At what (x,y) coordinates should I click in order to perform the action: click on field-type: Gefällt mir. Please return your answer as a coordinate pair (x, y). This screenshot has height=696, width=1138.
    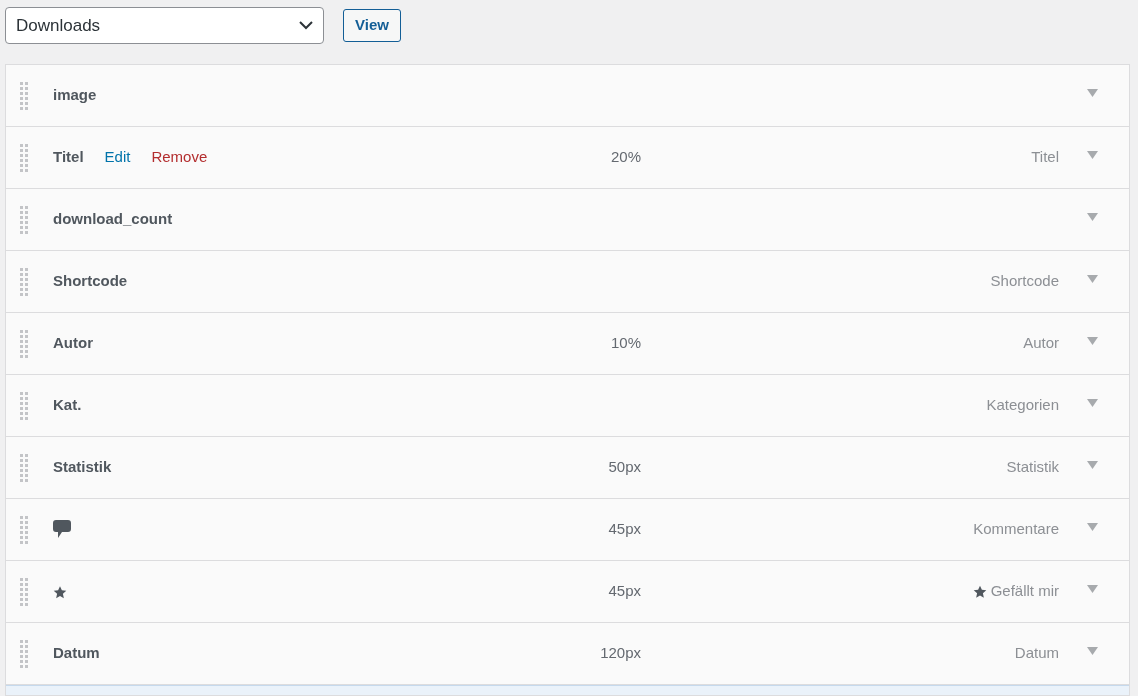
    Looking at the image, I should click on (1024, 591).